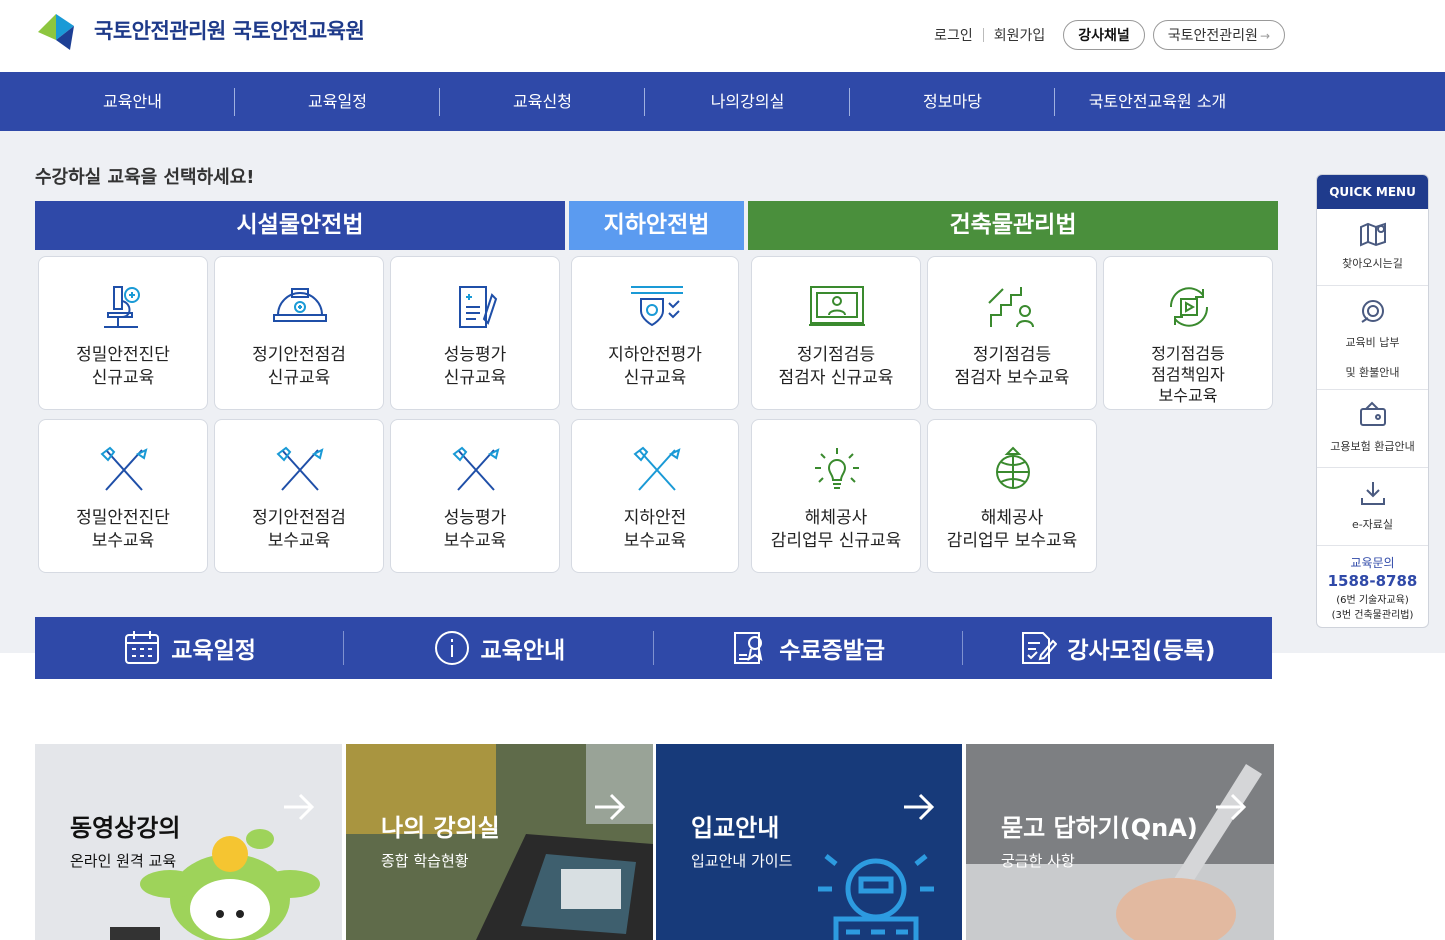 The image size is (1445, 940). I want to click on org-site-button: 국토안전관리원 →, so click(1218, 35).